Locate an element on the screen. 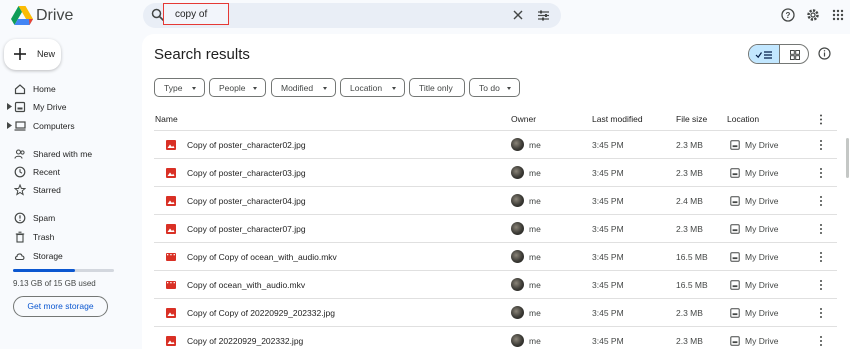 The width and height of the screenshot is (850, 349). sidebar-item-home: Home is located at coordinates (70, 89).